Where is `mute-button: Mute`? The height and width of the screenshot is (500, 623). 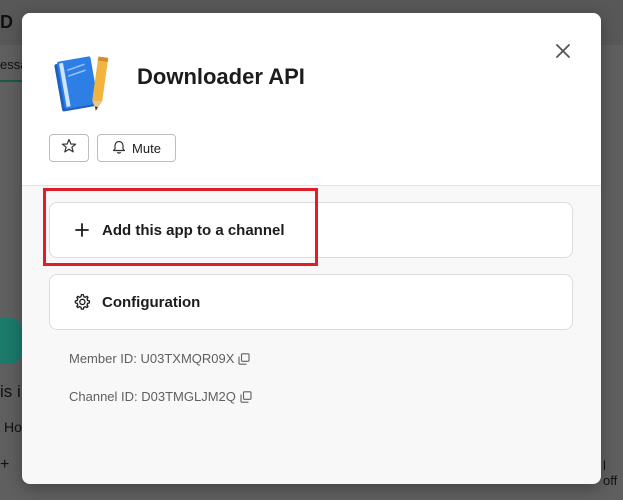
mute-button: Mute is located at coordinates (136, 148).